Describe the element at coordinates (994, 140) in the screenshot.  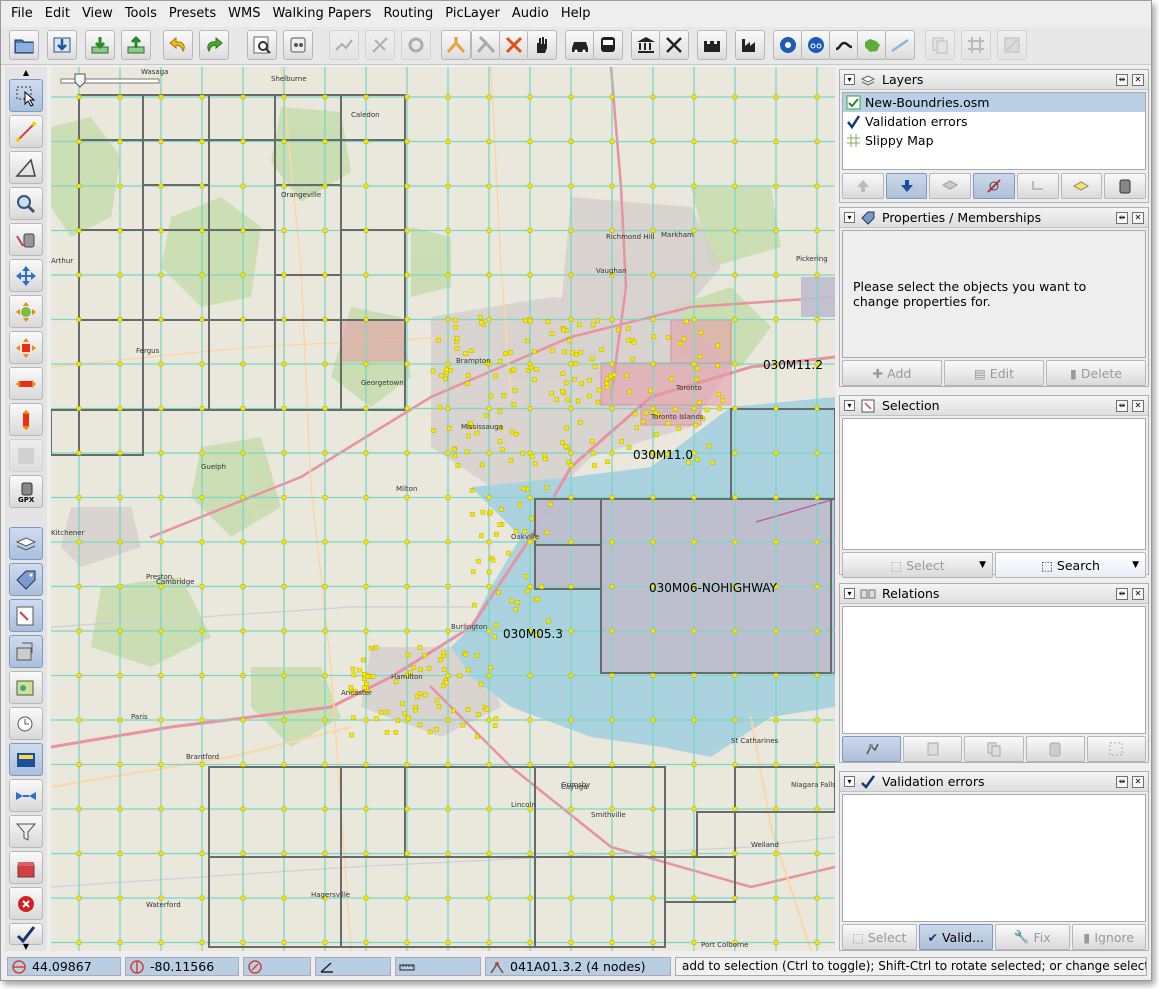
I see `layer-item-slippy-map: Slippy Map` at that location.